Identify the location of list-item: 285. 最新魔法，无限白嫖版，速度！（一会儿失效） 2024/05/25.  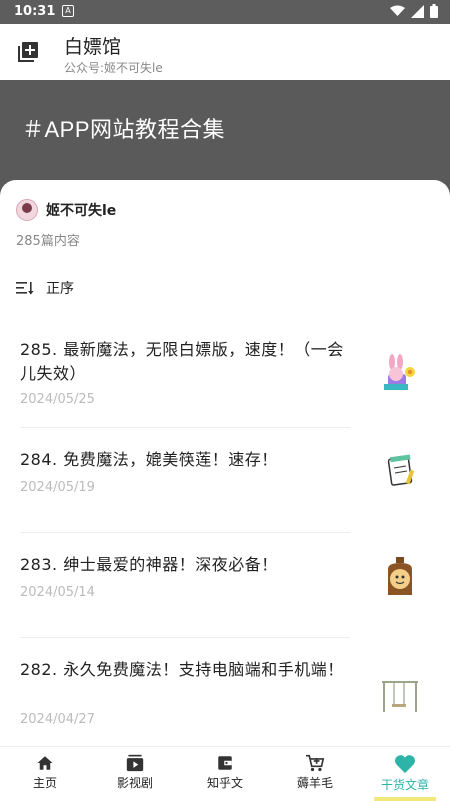
(225, 373).